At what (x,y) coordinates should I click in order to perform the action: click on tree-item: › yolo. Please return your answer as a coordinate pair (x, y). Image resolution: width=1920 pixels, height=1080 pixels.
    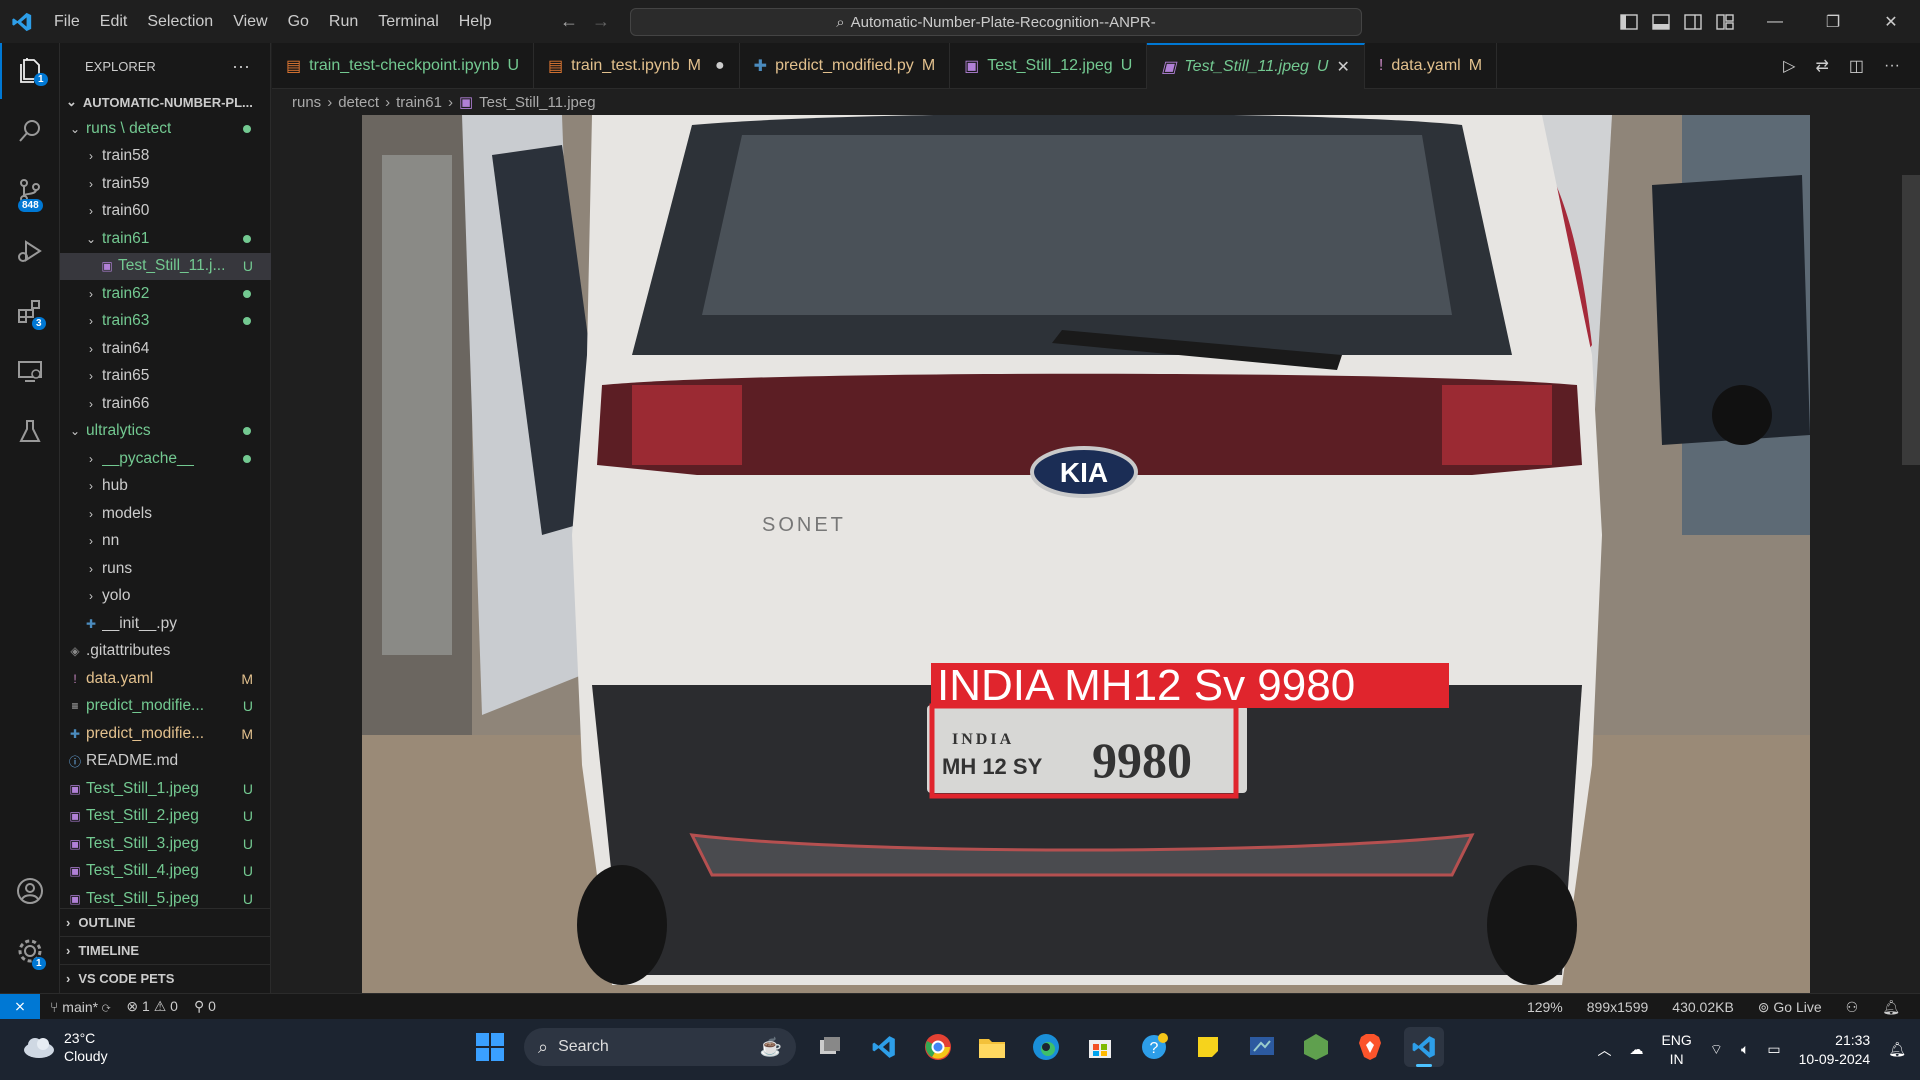
    Looking at the image, I should click on (165, 597).